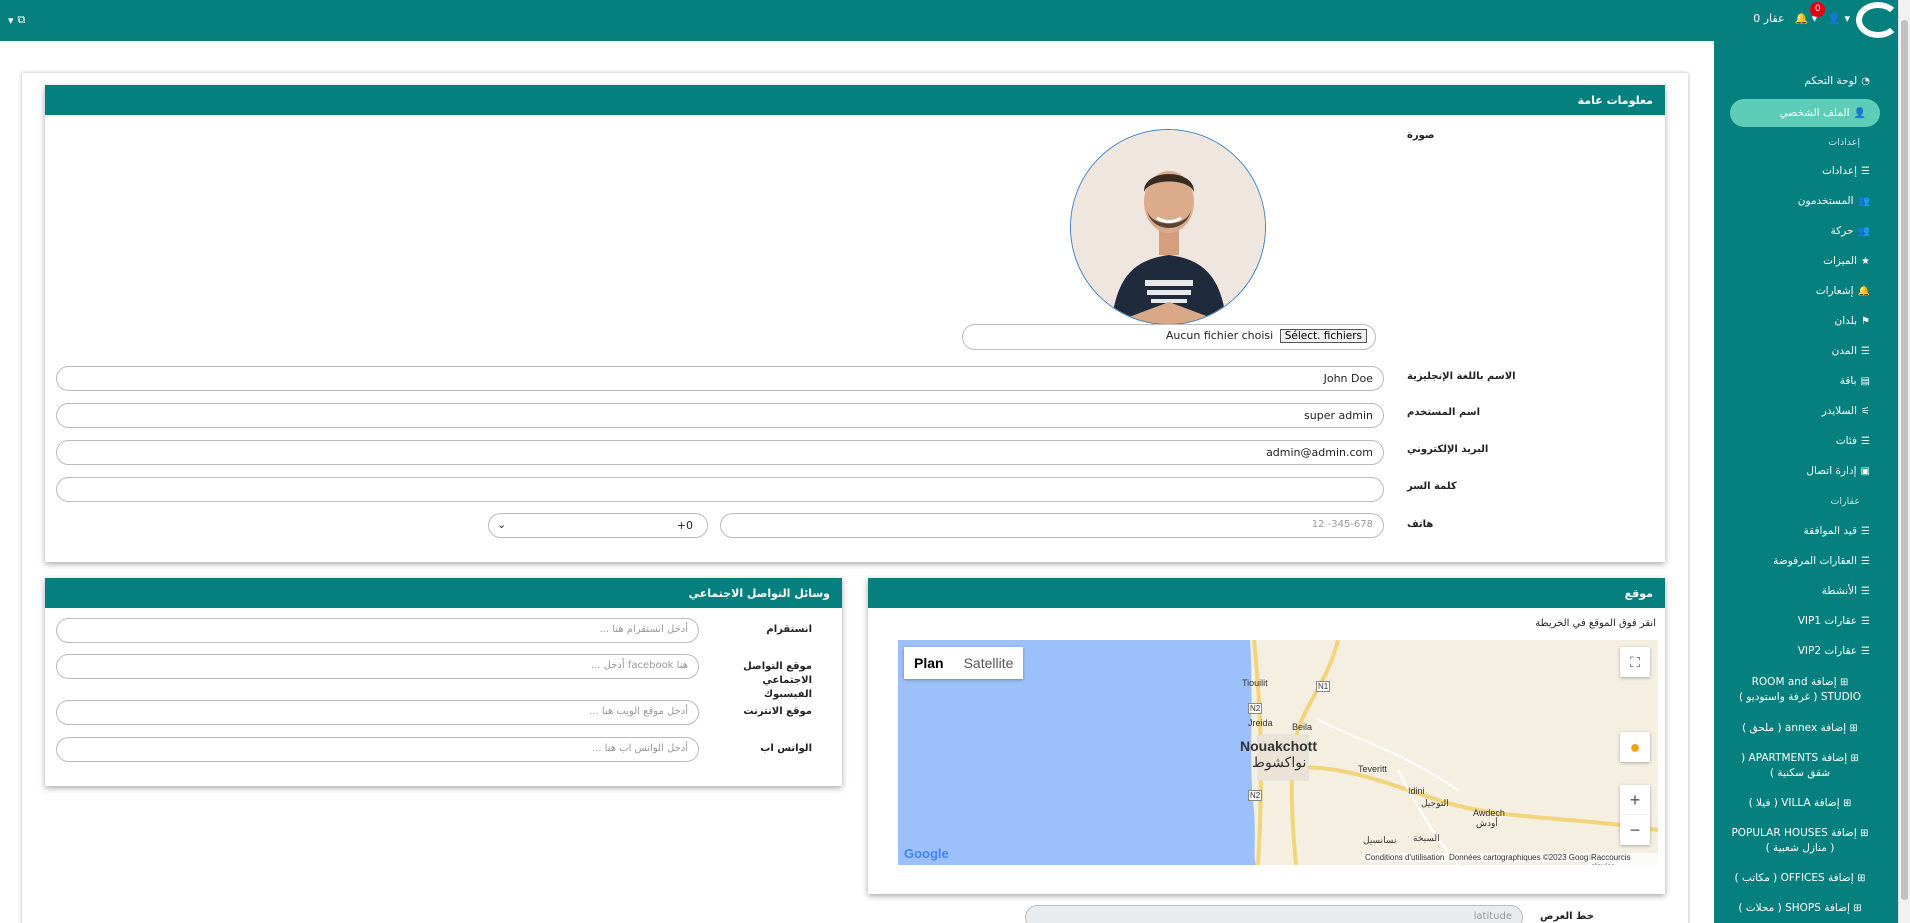  What do you see at coordinates (1845, 501) in the screenshot?
I see `sidebar-section-properties: عقارات` at bounding box center [1845, 501].